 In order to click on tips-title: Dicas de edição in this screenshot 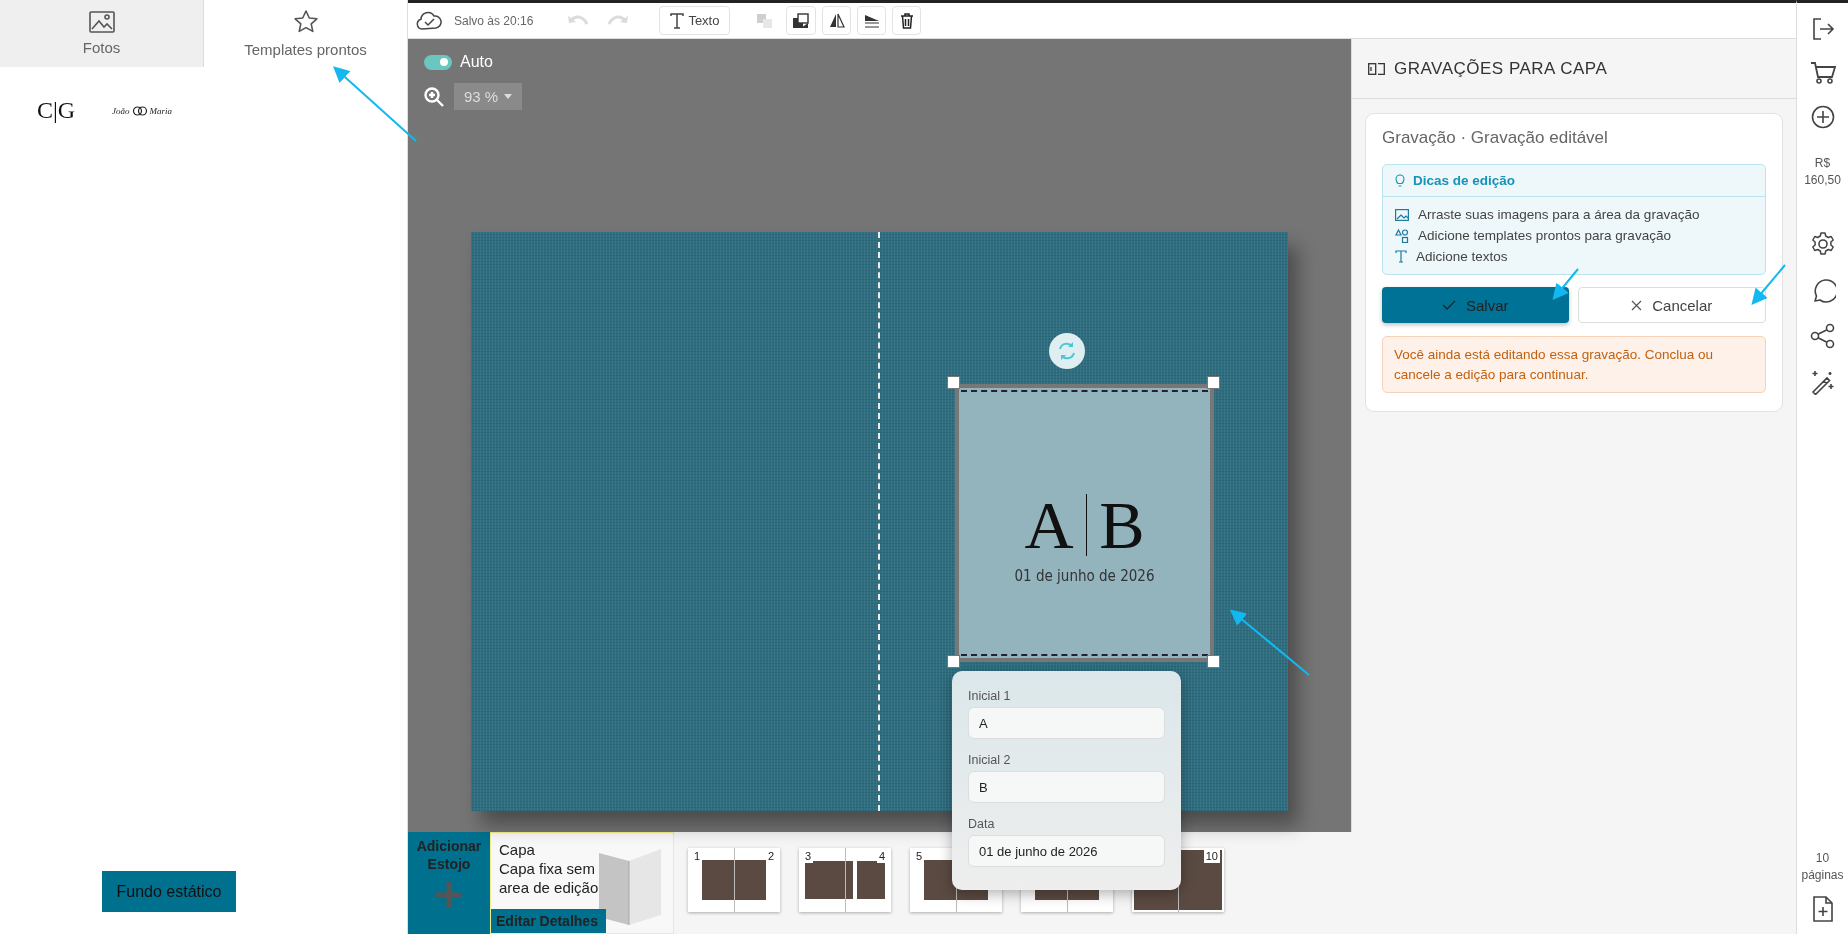, I will do `click(1464, 180)`.